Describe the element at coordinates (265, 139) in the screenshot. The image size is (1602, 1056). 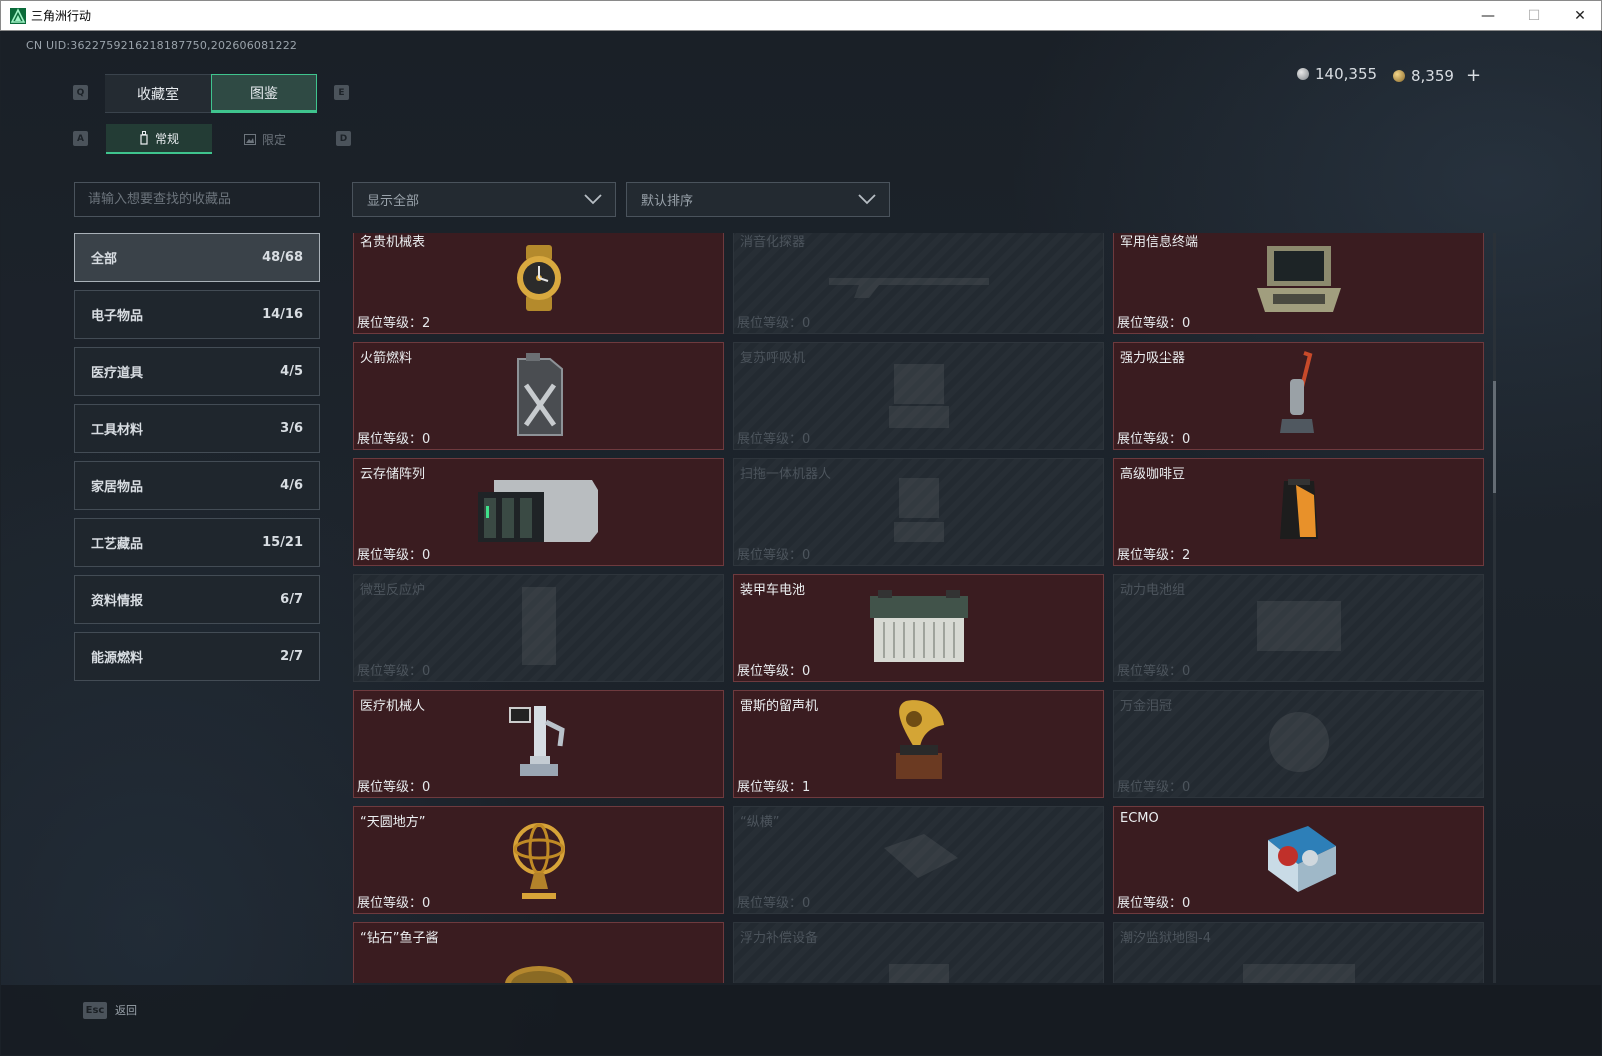
I see `tab-limited: 限定` at that location.